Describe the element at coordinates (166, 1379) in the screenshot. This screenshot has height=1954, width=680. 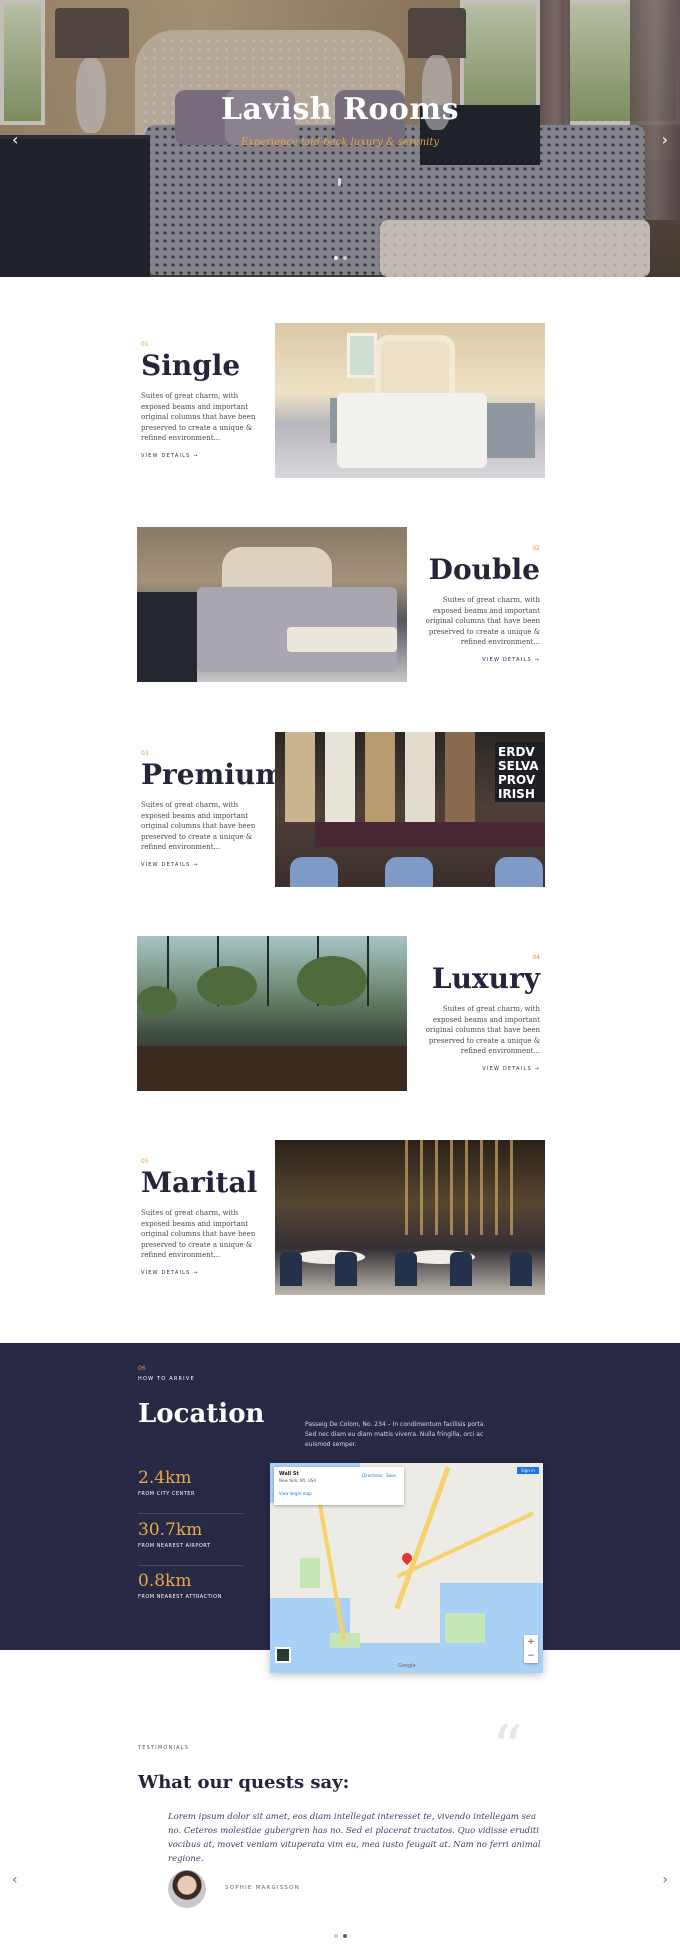
I see `section-kicker: HOW TO ARRIVE` at that location.